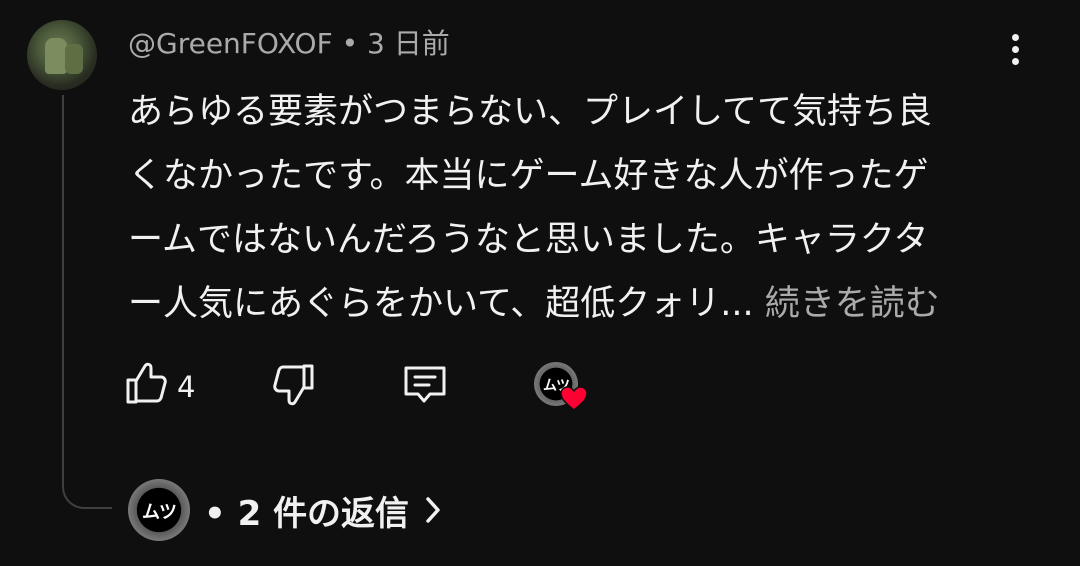 This screenshot has width=1080, height=566. I want to click on like-button, so click(146, 386).